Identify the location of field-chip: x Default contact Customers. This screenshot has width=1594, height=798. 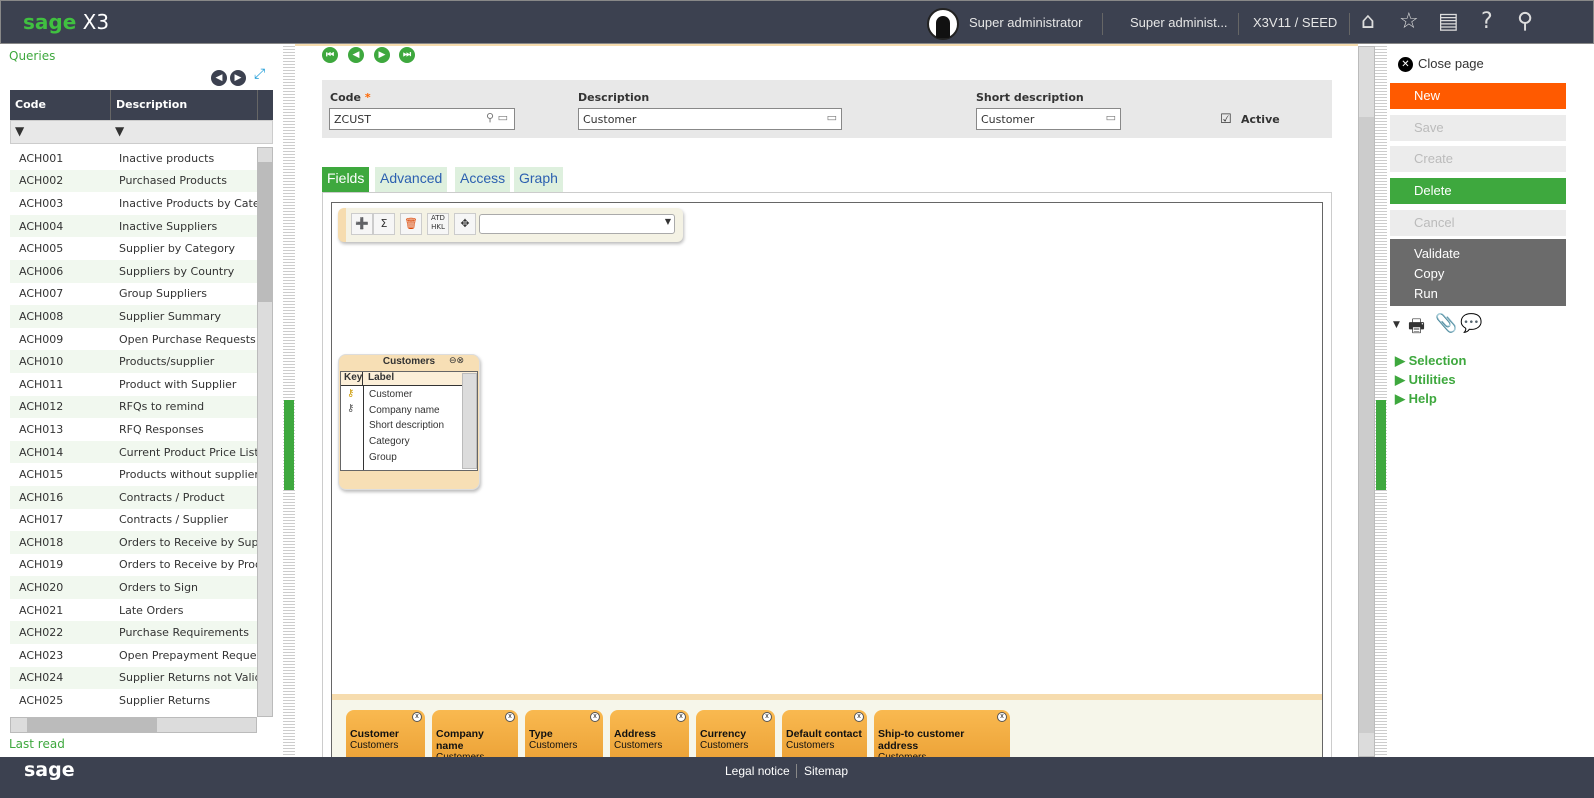
(824, 733).